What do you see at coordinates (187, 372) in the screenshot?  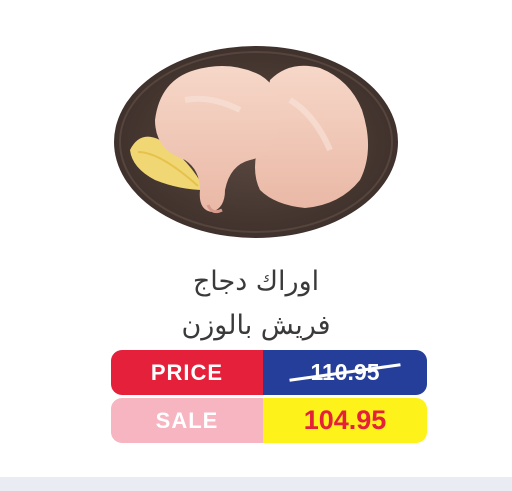 I see `price-label: PRICE` at bounding box center [187, 372].